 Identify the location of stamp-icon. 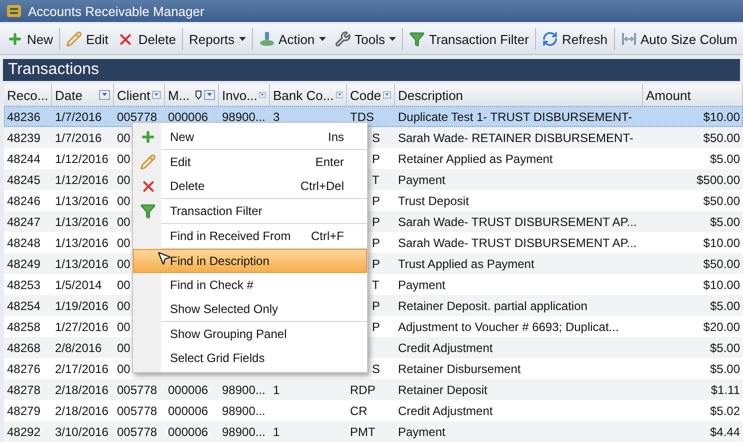
(266, 39).